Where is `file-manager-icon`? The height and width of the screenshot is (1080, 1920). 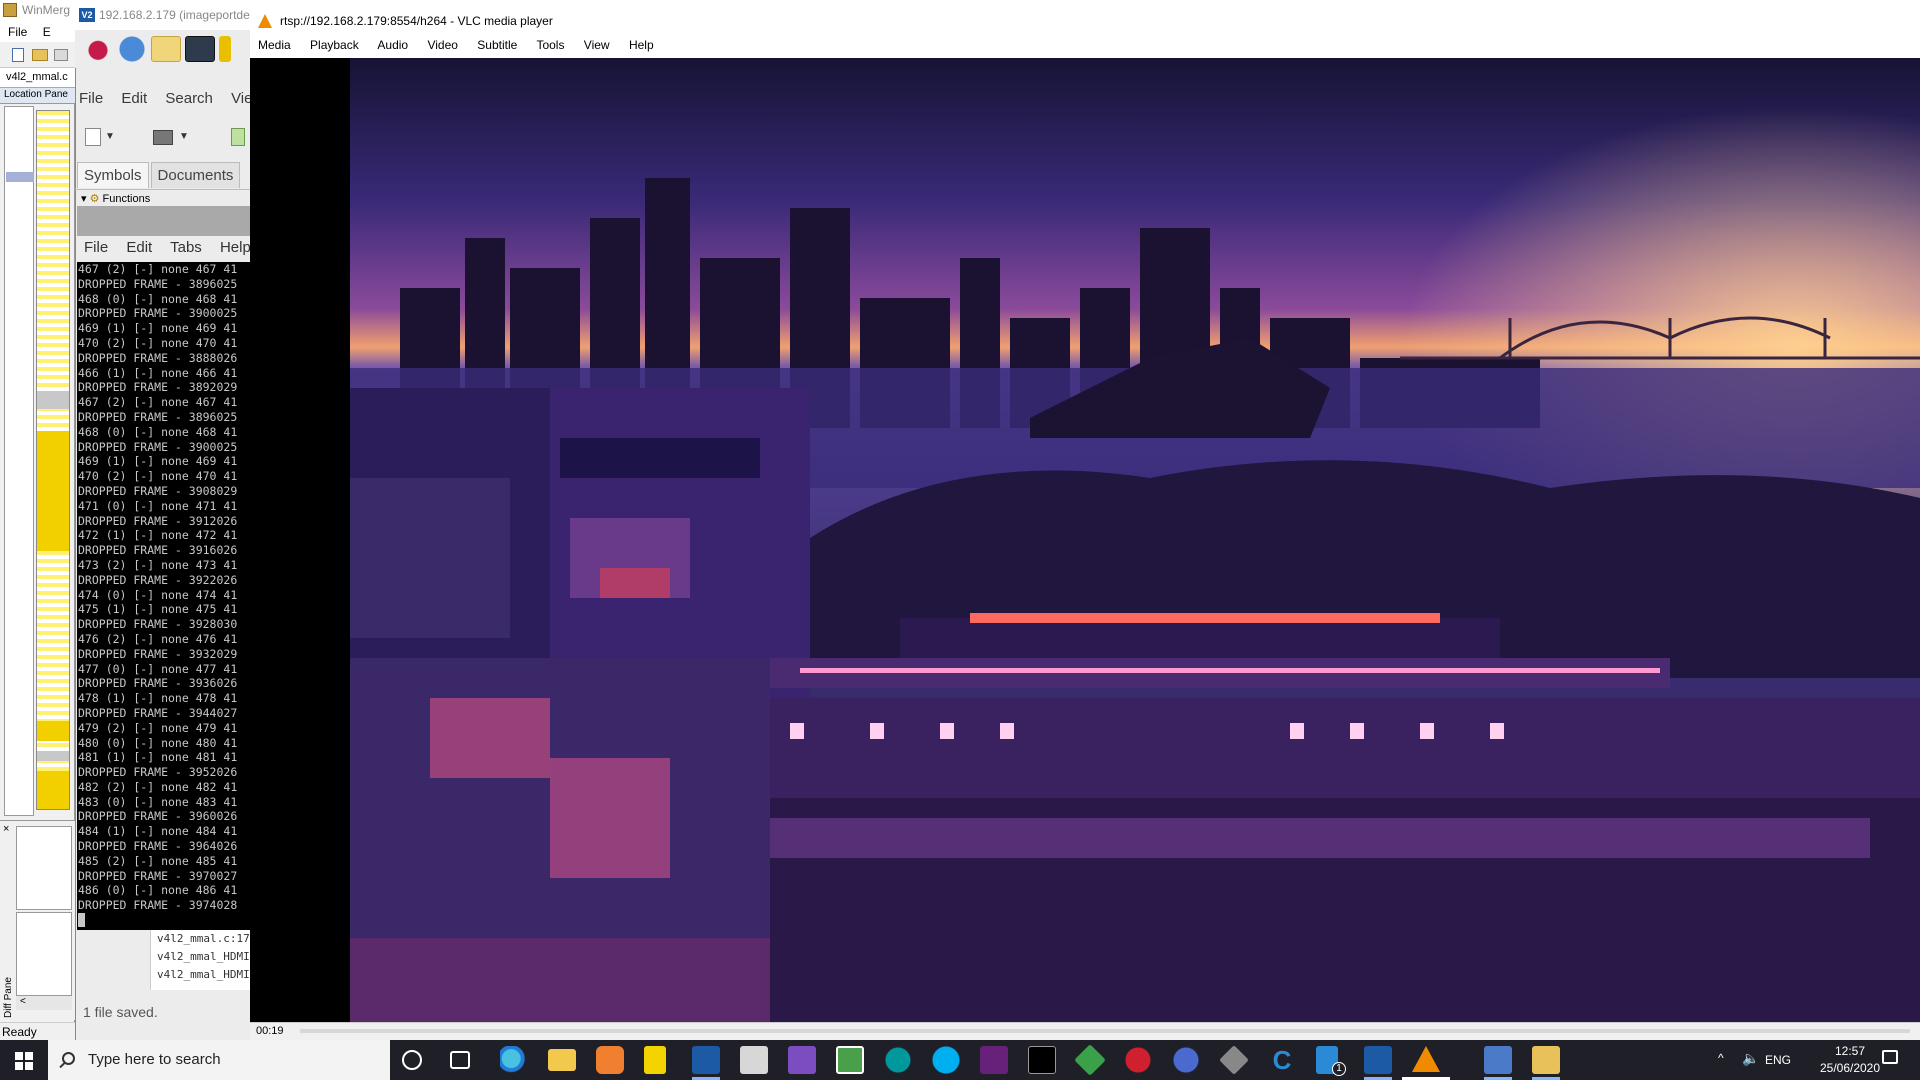 file-manager-icon is located at coordinates (166, 49).